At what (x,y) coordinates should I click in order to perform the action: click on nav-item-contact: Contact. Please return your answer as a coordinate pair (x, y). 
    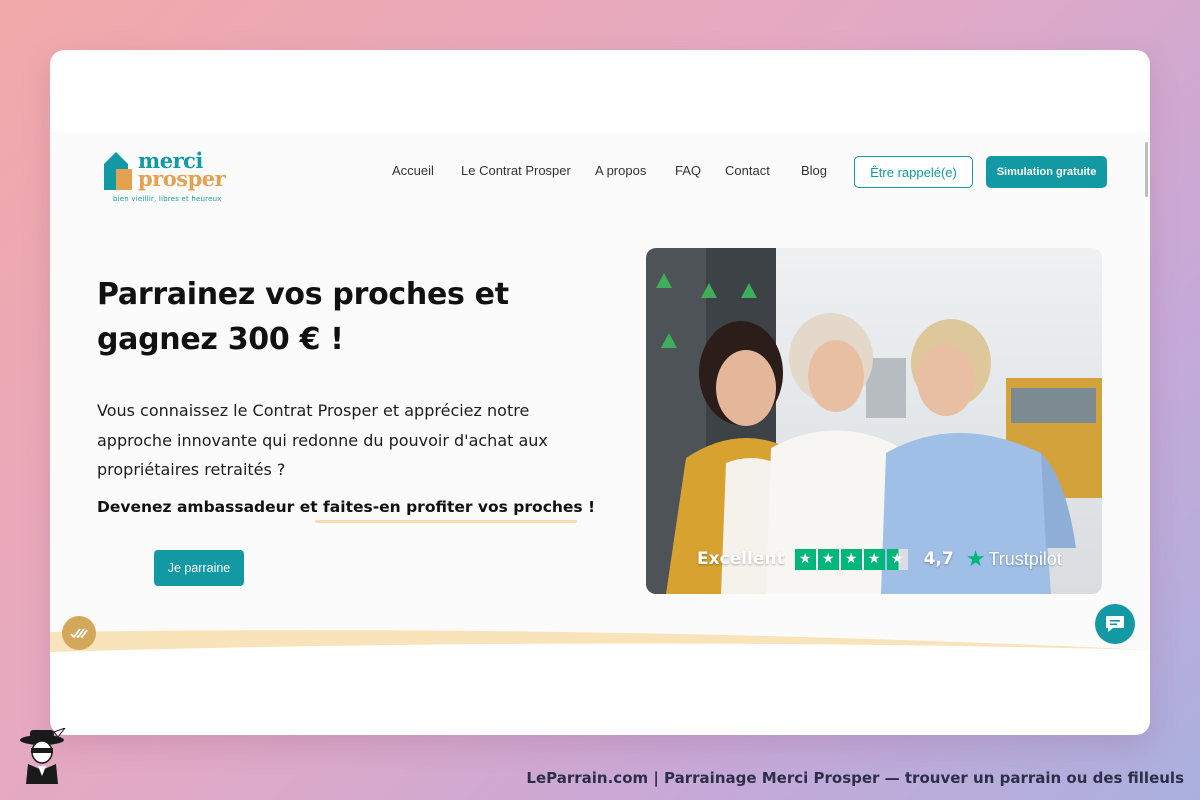
    Looking at the image, I should click on (747, 170).